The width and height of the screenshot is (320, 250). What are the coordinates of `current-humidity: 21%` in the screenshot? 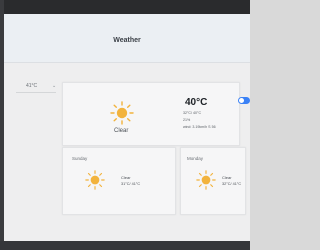 It's located at (187, 120).